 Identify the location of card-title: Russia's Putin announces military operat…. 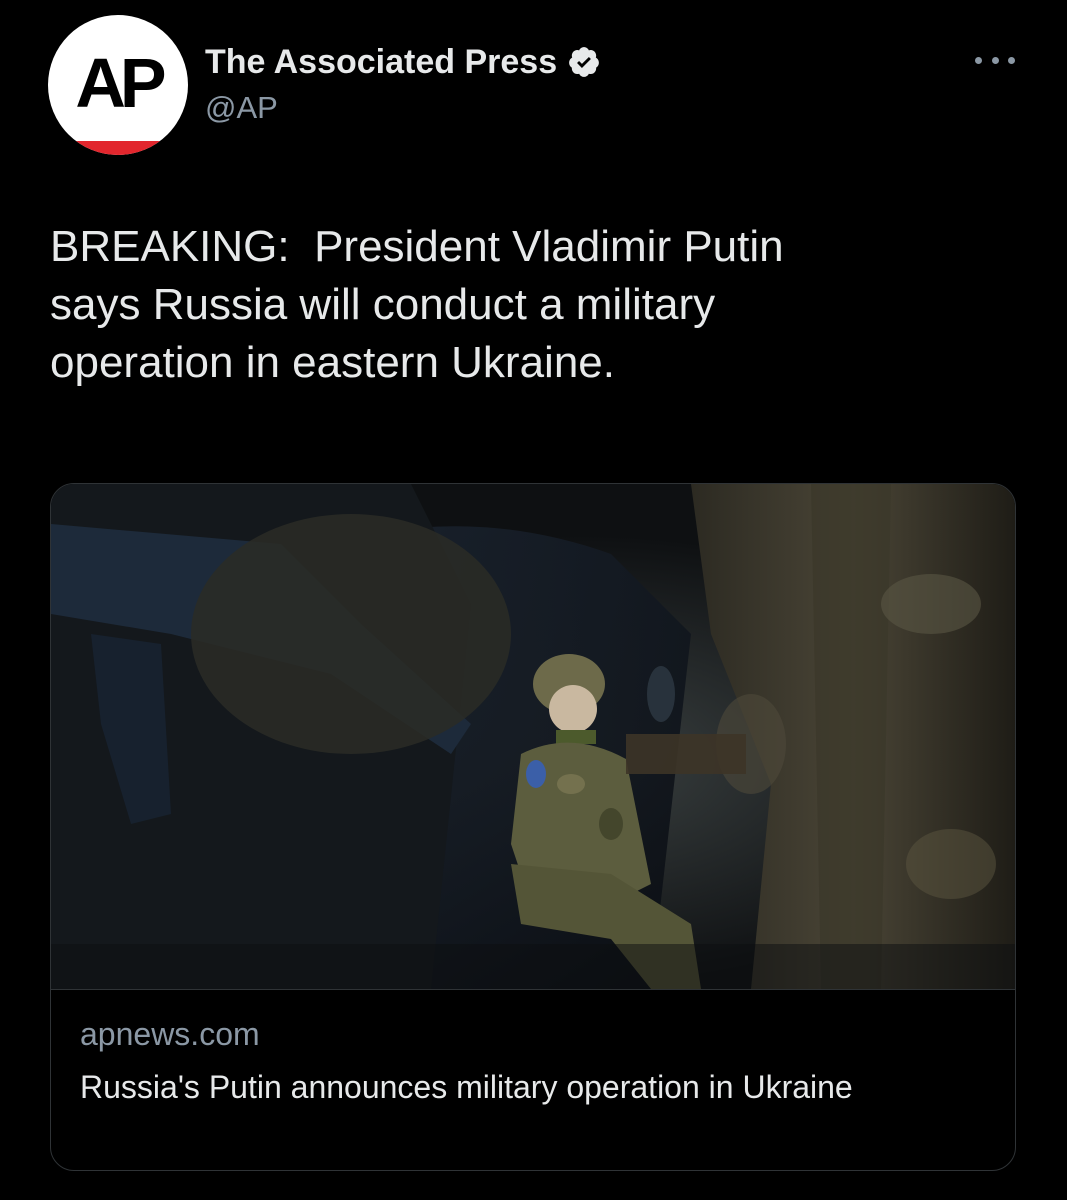
(530, 1087).